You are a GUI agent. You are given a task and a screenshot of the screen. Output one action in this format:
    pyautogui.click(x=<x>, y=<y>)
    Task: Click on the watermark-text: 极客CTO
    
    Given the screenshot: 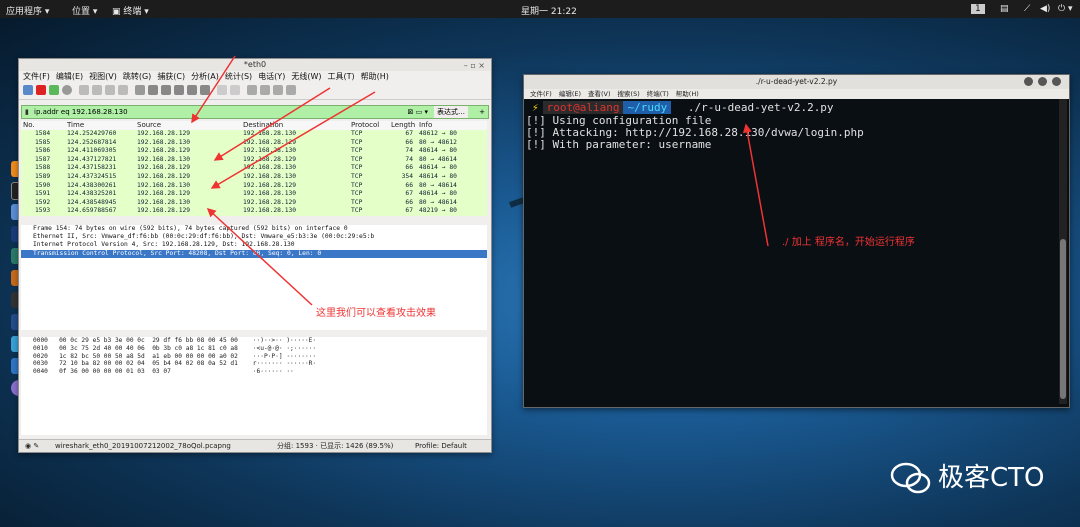 What is the action you would take?
    pyautogui.click(x=991, y=478)
    